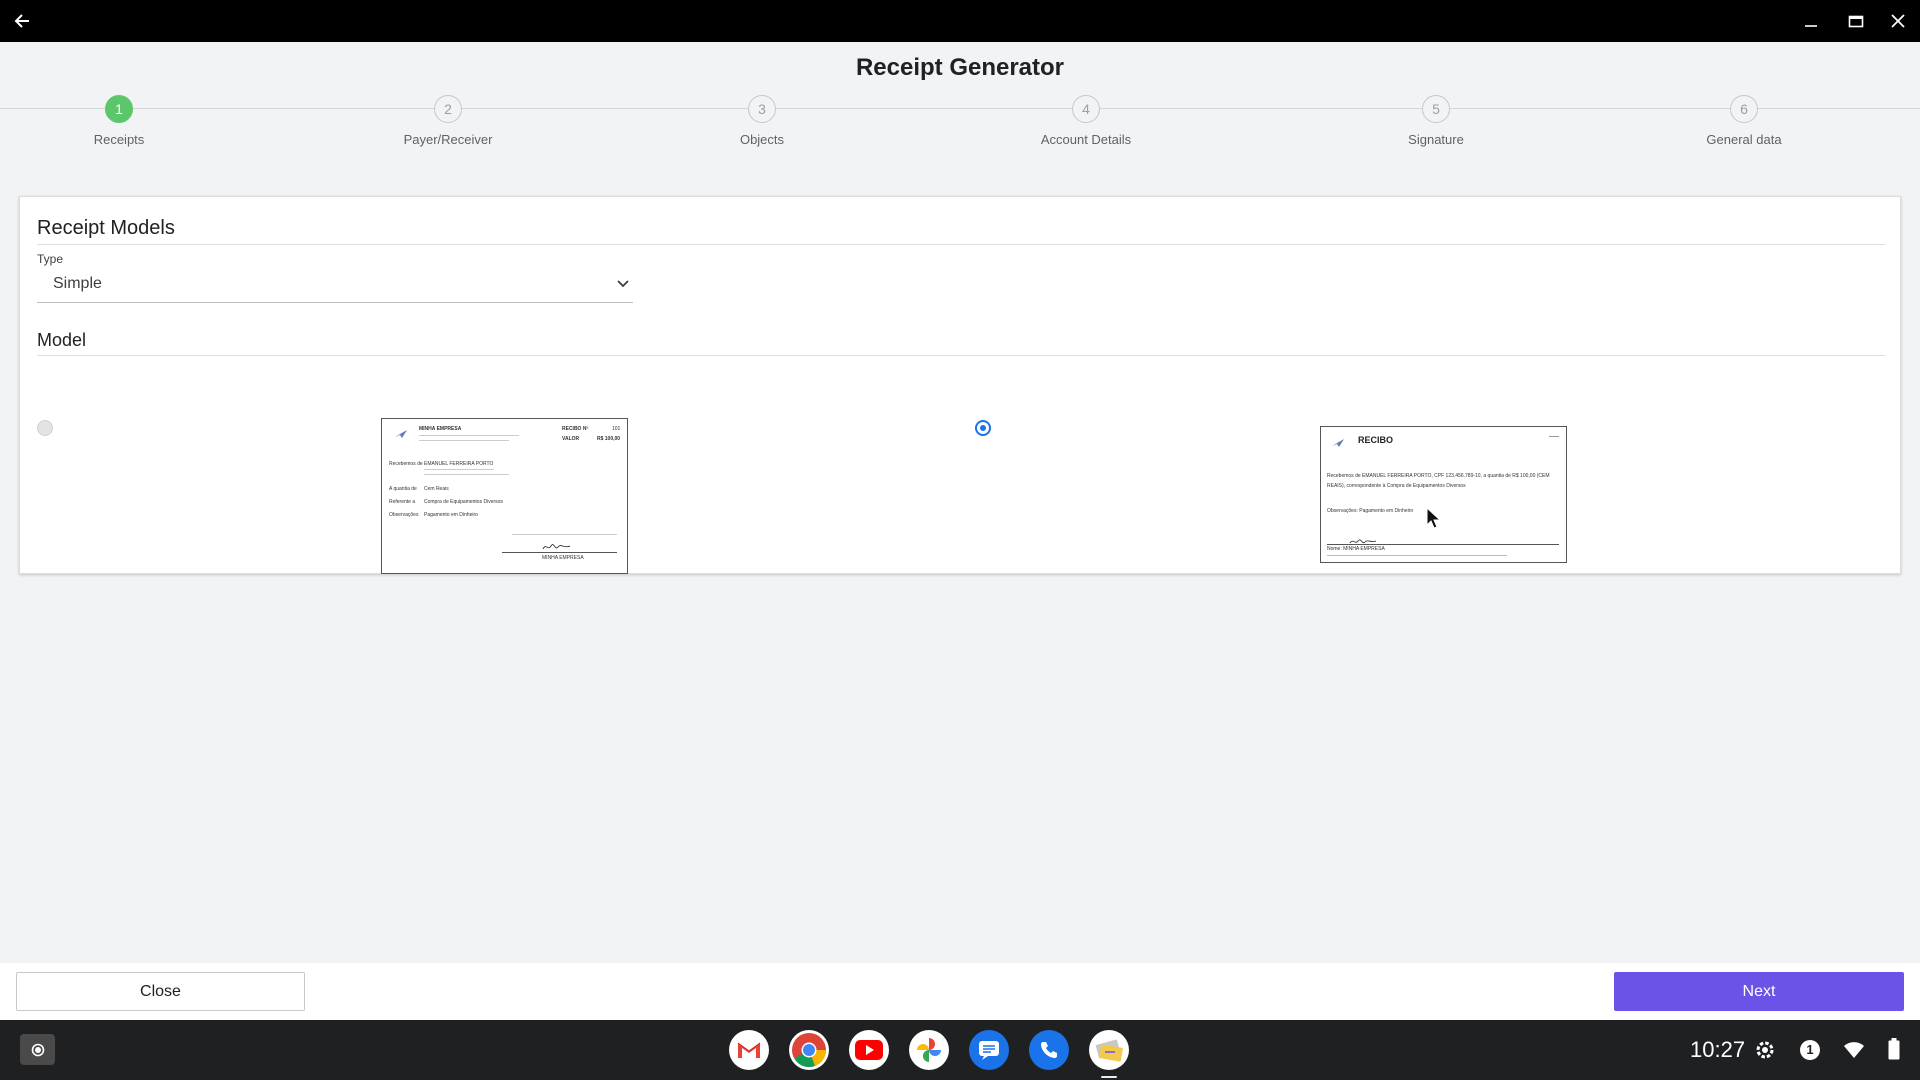 This screenshot has height=1080, width=1920. Describe the element at coordinates (749, 1050) in the screenshot. I see `gmail-icon` at that location.